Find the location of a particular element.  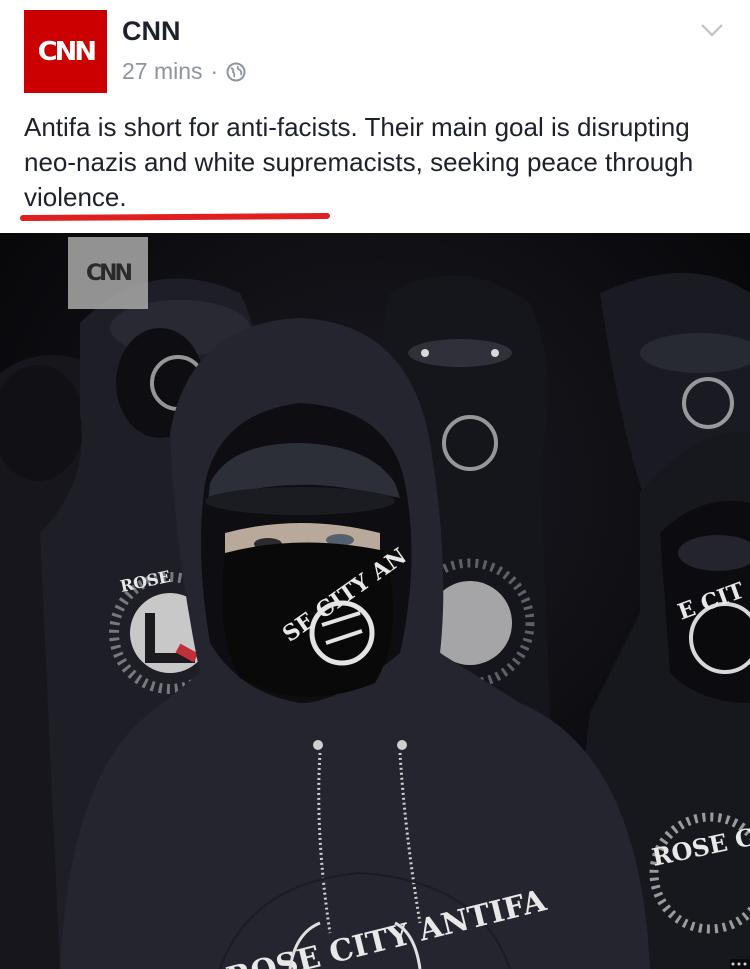

red-underline-annotation is located at coordinates (175, 217).